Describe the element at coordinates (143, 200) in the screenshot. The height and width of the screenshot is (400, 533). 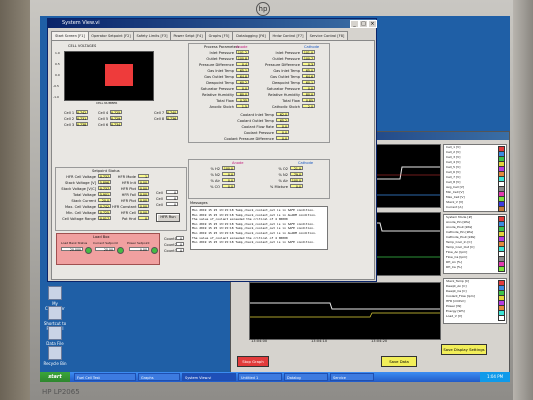
I see `hfr-value: 0.00` at that location.